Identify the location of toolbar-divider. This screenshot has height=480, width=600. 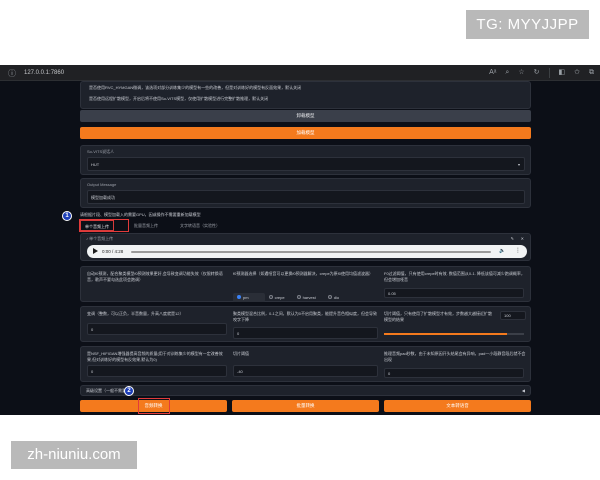
(549, 73).